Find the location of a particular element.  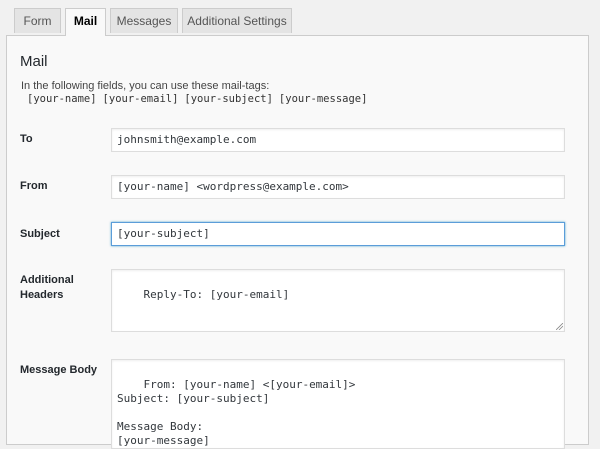

mail-tag: [your-message] is located at coordinates (323, 99).